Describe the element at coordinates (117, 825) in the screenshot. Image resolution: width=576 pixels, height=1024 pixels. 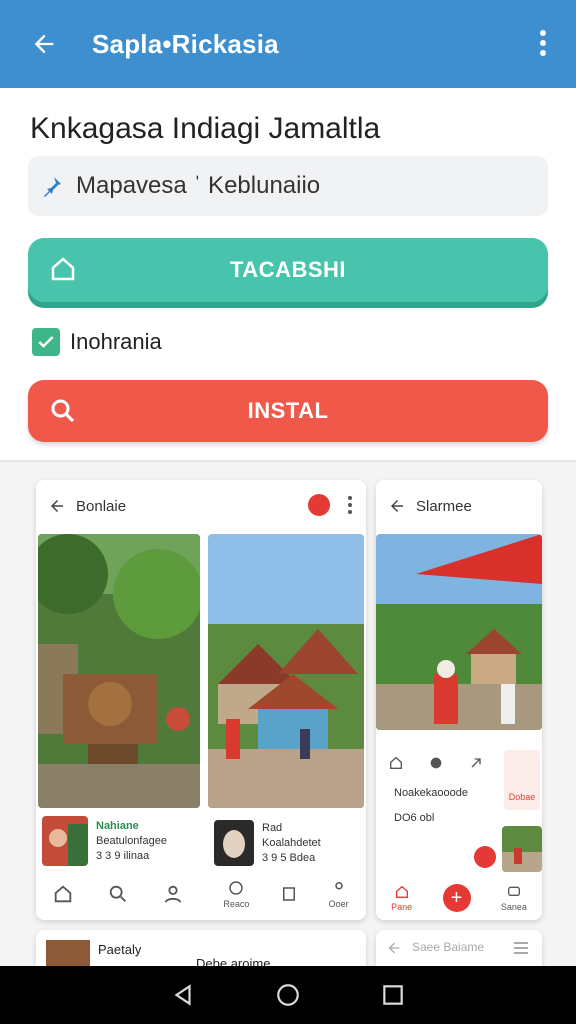
I see `item-name: Nahiane` at that location.